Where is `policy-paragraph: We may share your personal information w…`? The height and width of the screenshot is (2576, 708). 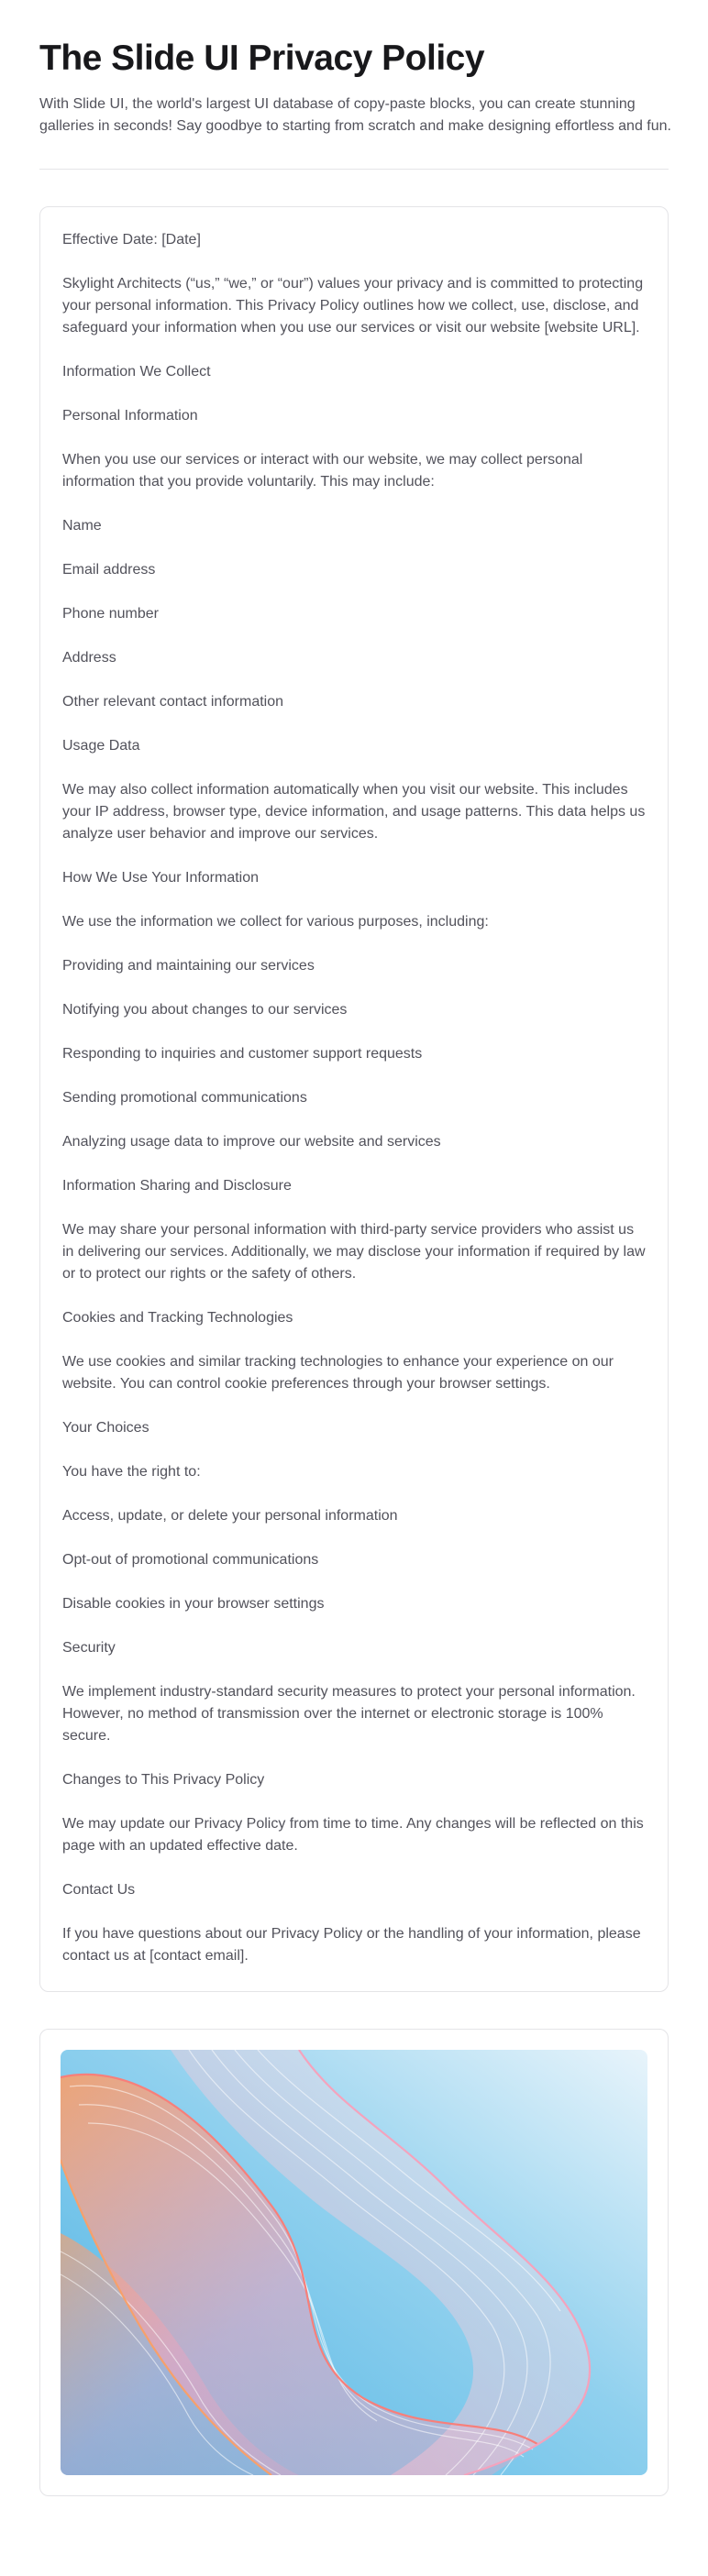
policy-paragraph: We may share your personal information w… is located at coordinates (354, 1252).